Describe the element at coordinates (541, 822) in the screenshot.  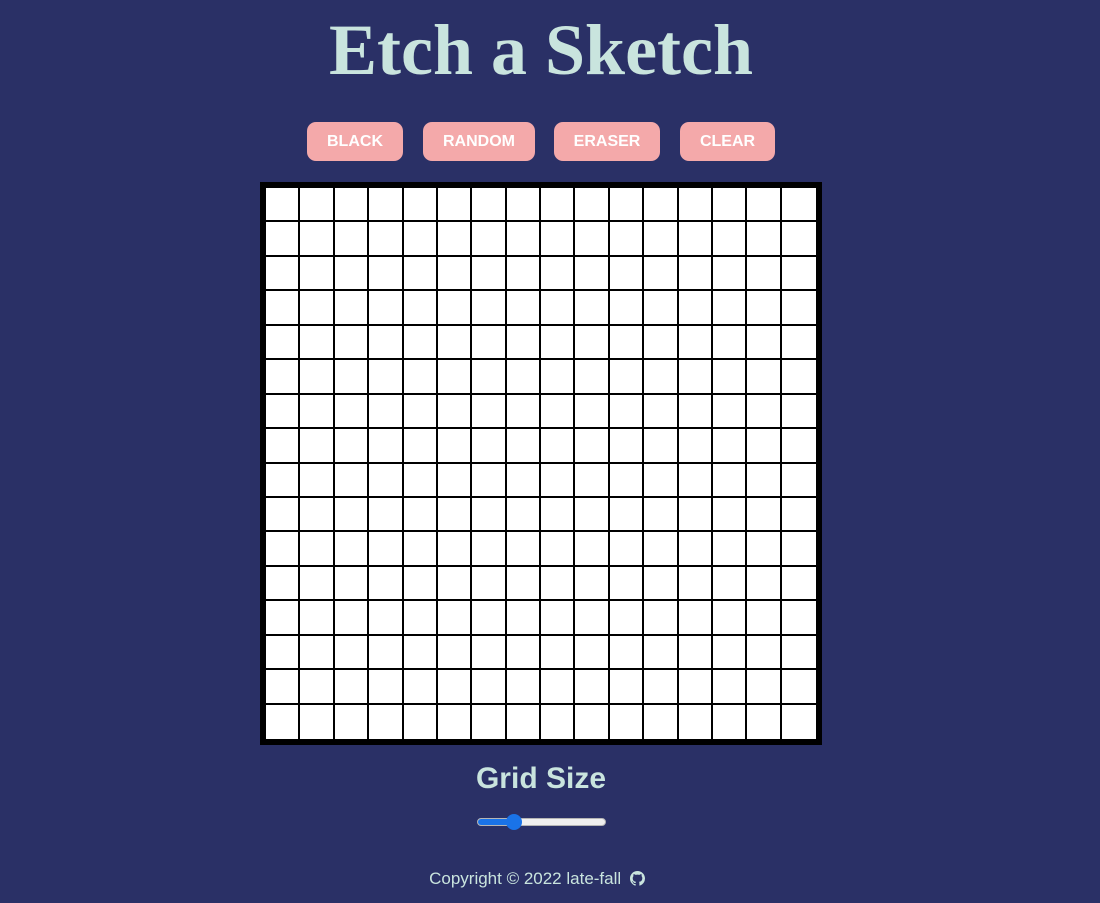
I see `grid-size-slider` at that location.